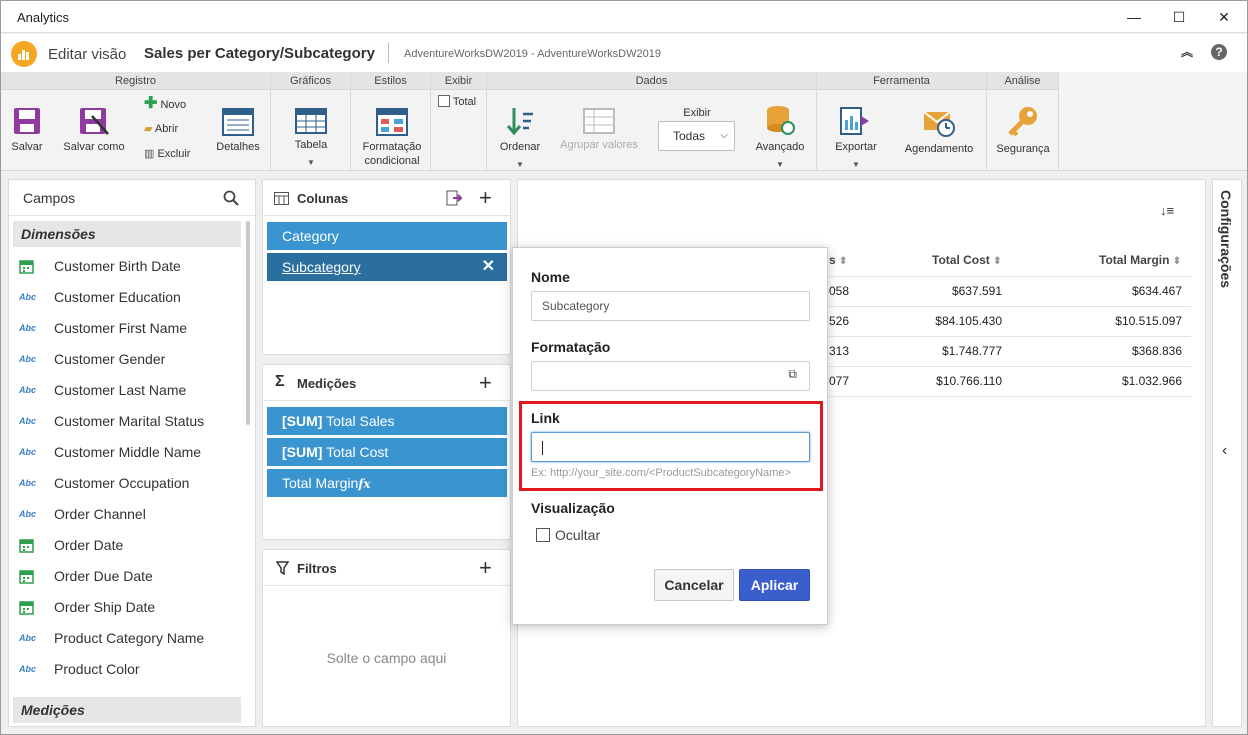  What do you see at coordinates (457, 102) in the screenshot?
I see `total-checkbox: Total` at bounding box center [457, 102].